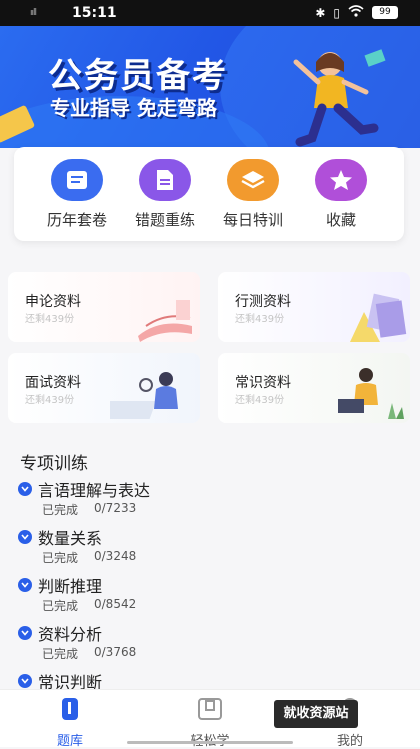 The height and width of the screenshot is (749, 420). I want to click on category-favorites: 收藏, so click(341, 194).